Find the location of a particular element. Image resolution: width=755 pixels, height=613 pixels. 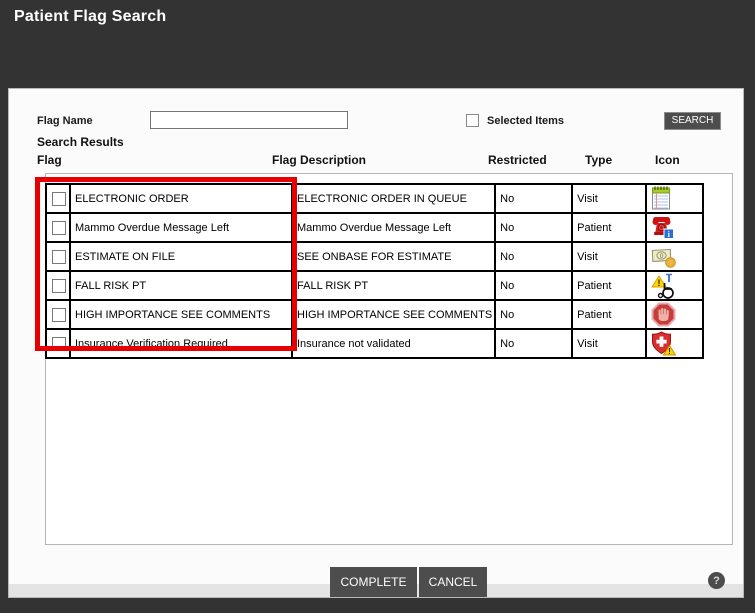

flag-cell: FALL RISK PT is located at coordinates (181, 285).